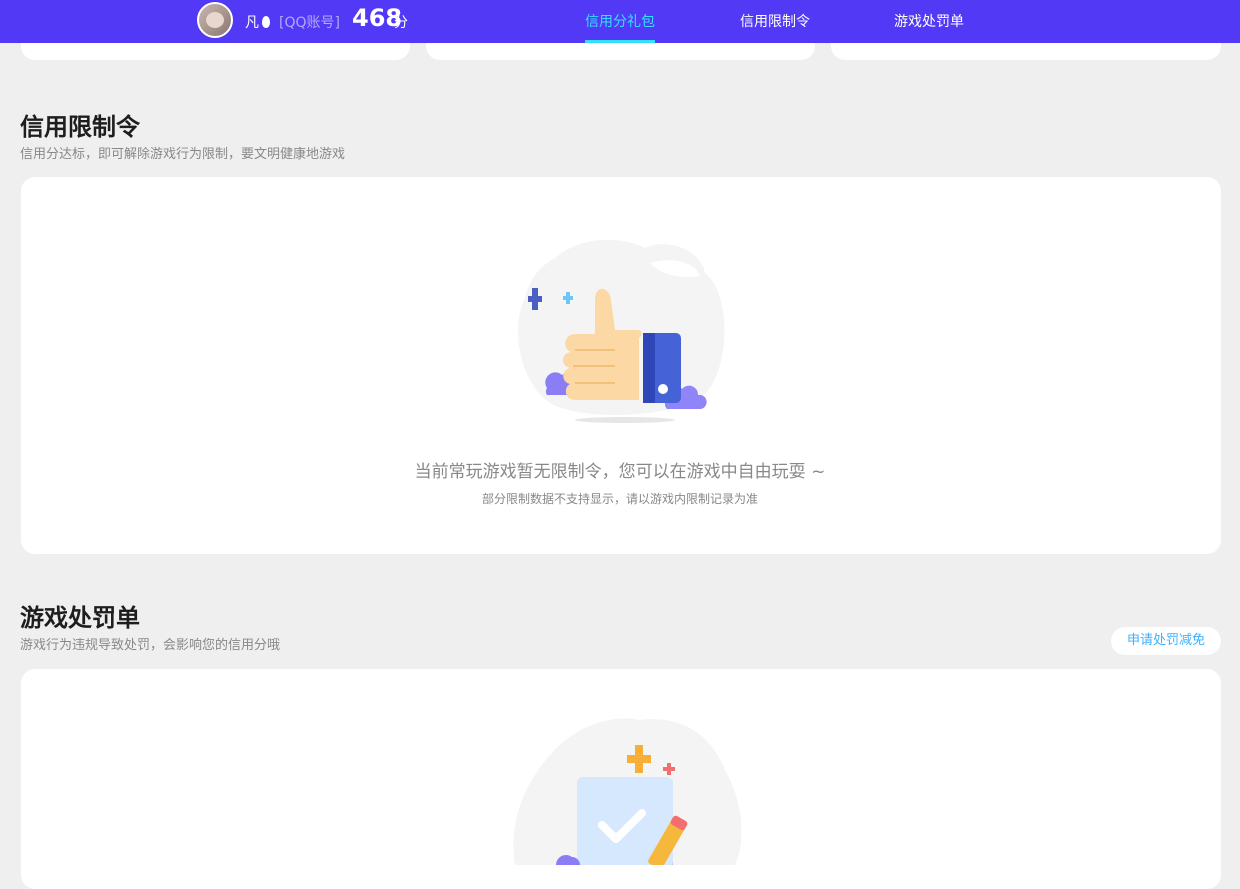 Image resolution: width=1240 pixels, height=889 pixels. I want to click on tab-credit-gift: 信用分礼包, so click(620, 27).